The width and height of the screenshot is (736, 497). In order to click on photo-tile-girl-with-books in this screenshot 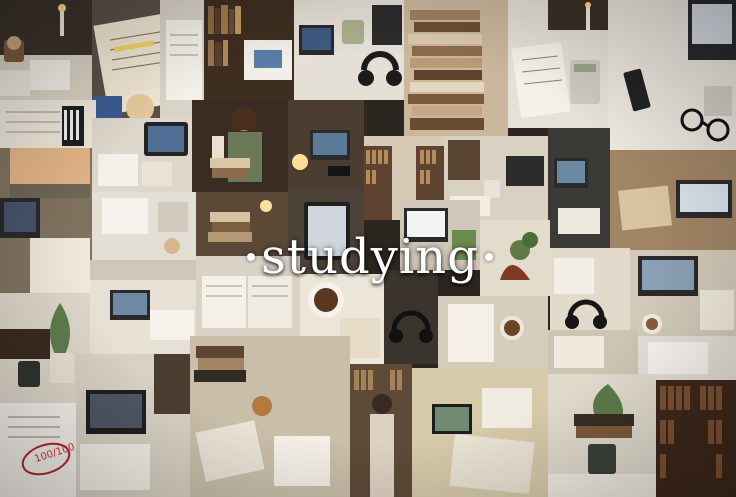, I will do `click(240, 146)`.